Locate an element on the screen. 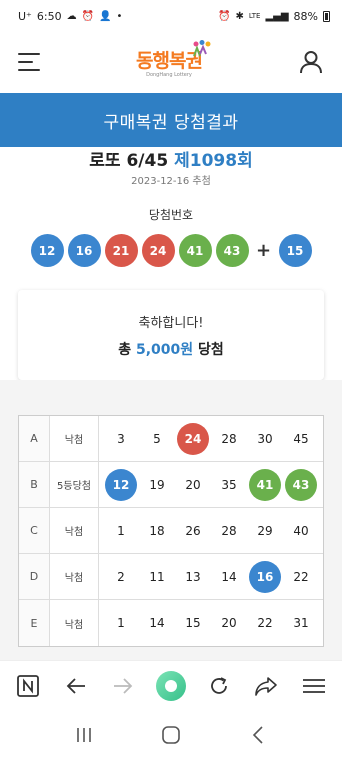  winning-ball: 24 is located at coordinates (158, 250).